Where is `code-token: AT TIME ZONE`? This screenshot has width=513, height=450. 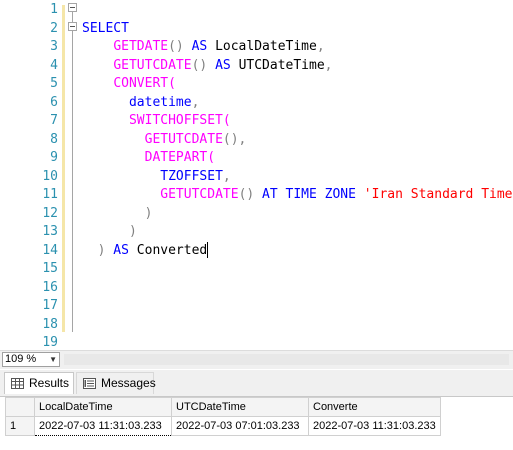
code-token: AT TIME ZONE is located at coordinates (309, 194).